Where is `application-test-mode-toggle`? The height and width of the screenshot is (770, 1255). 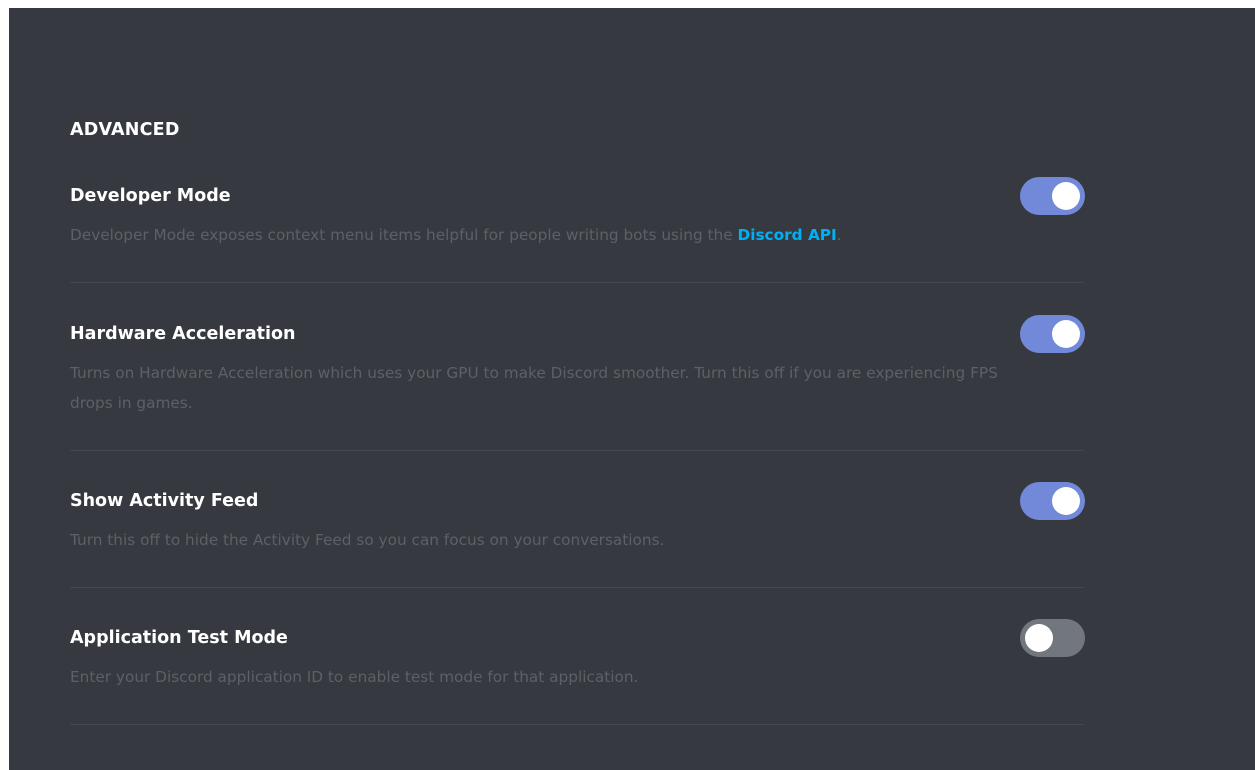 application-test-mode-toggle is located at coordinates (1052, 638).